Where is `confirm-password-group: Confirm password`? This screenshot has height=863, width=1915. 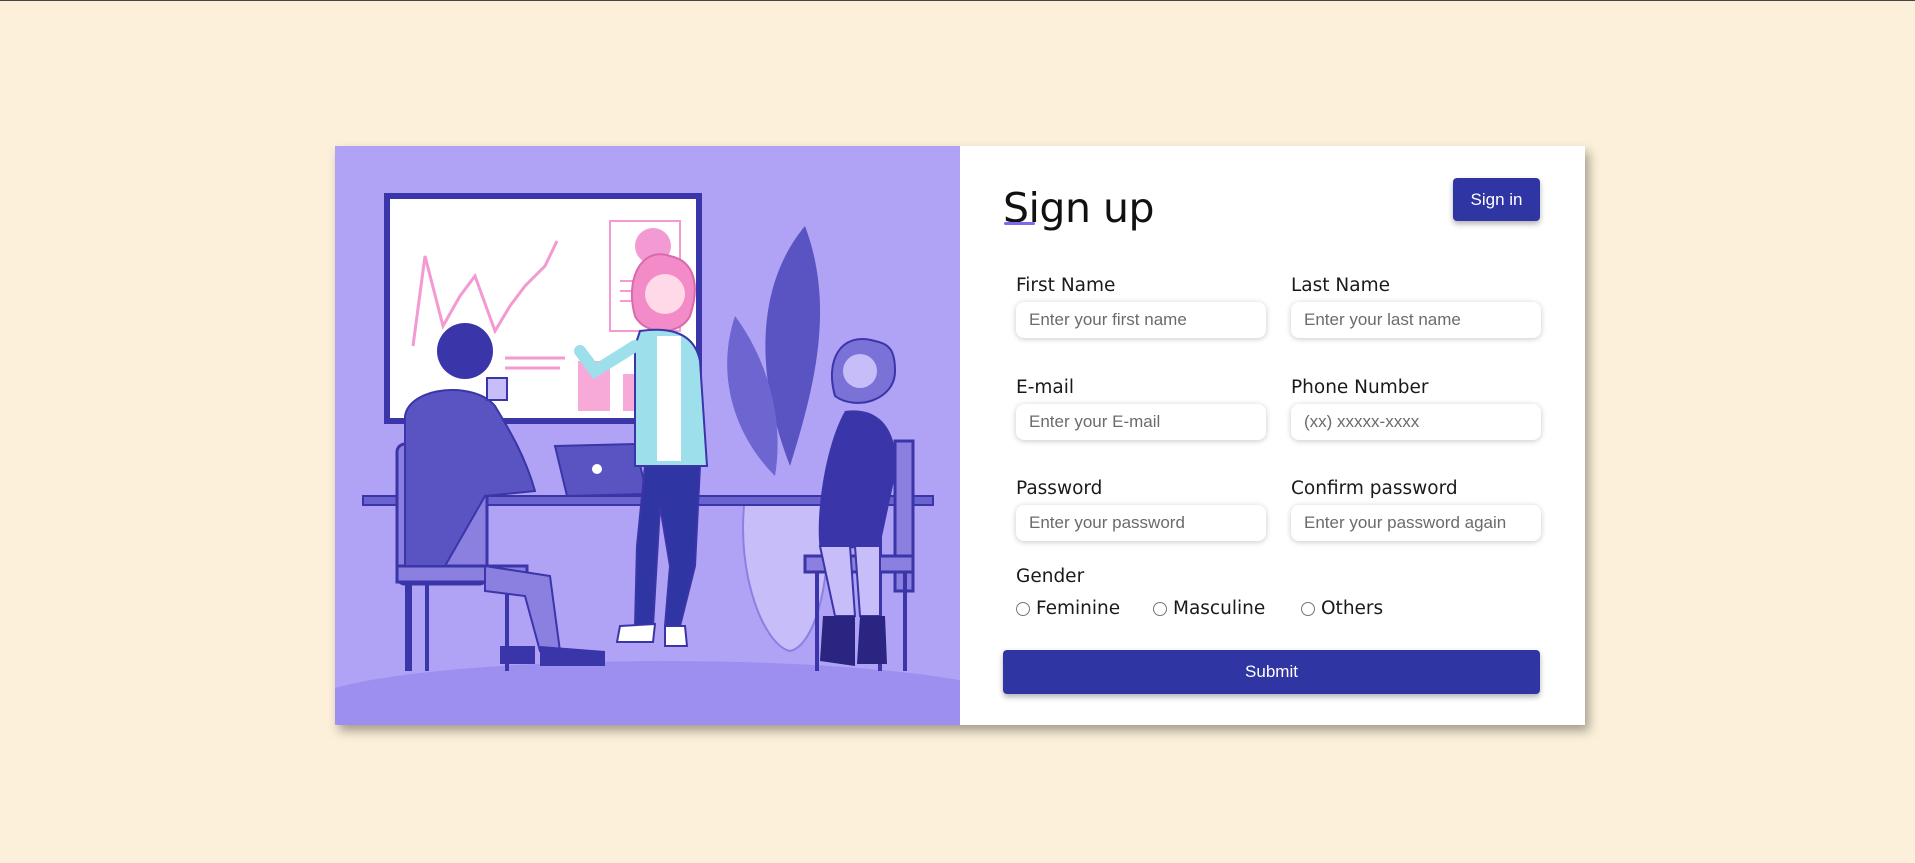 confirm-password-group: Confirm password is located at coordinates (1416, 509).